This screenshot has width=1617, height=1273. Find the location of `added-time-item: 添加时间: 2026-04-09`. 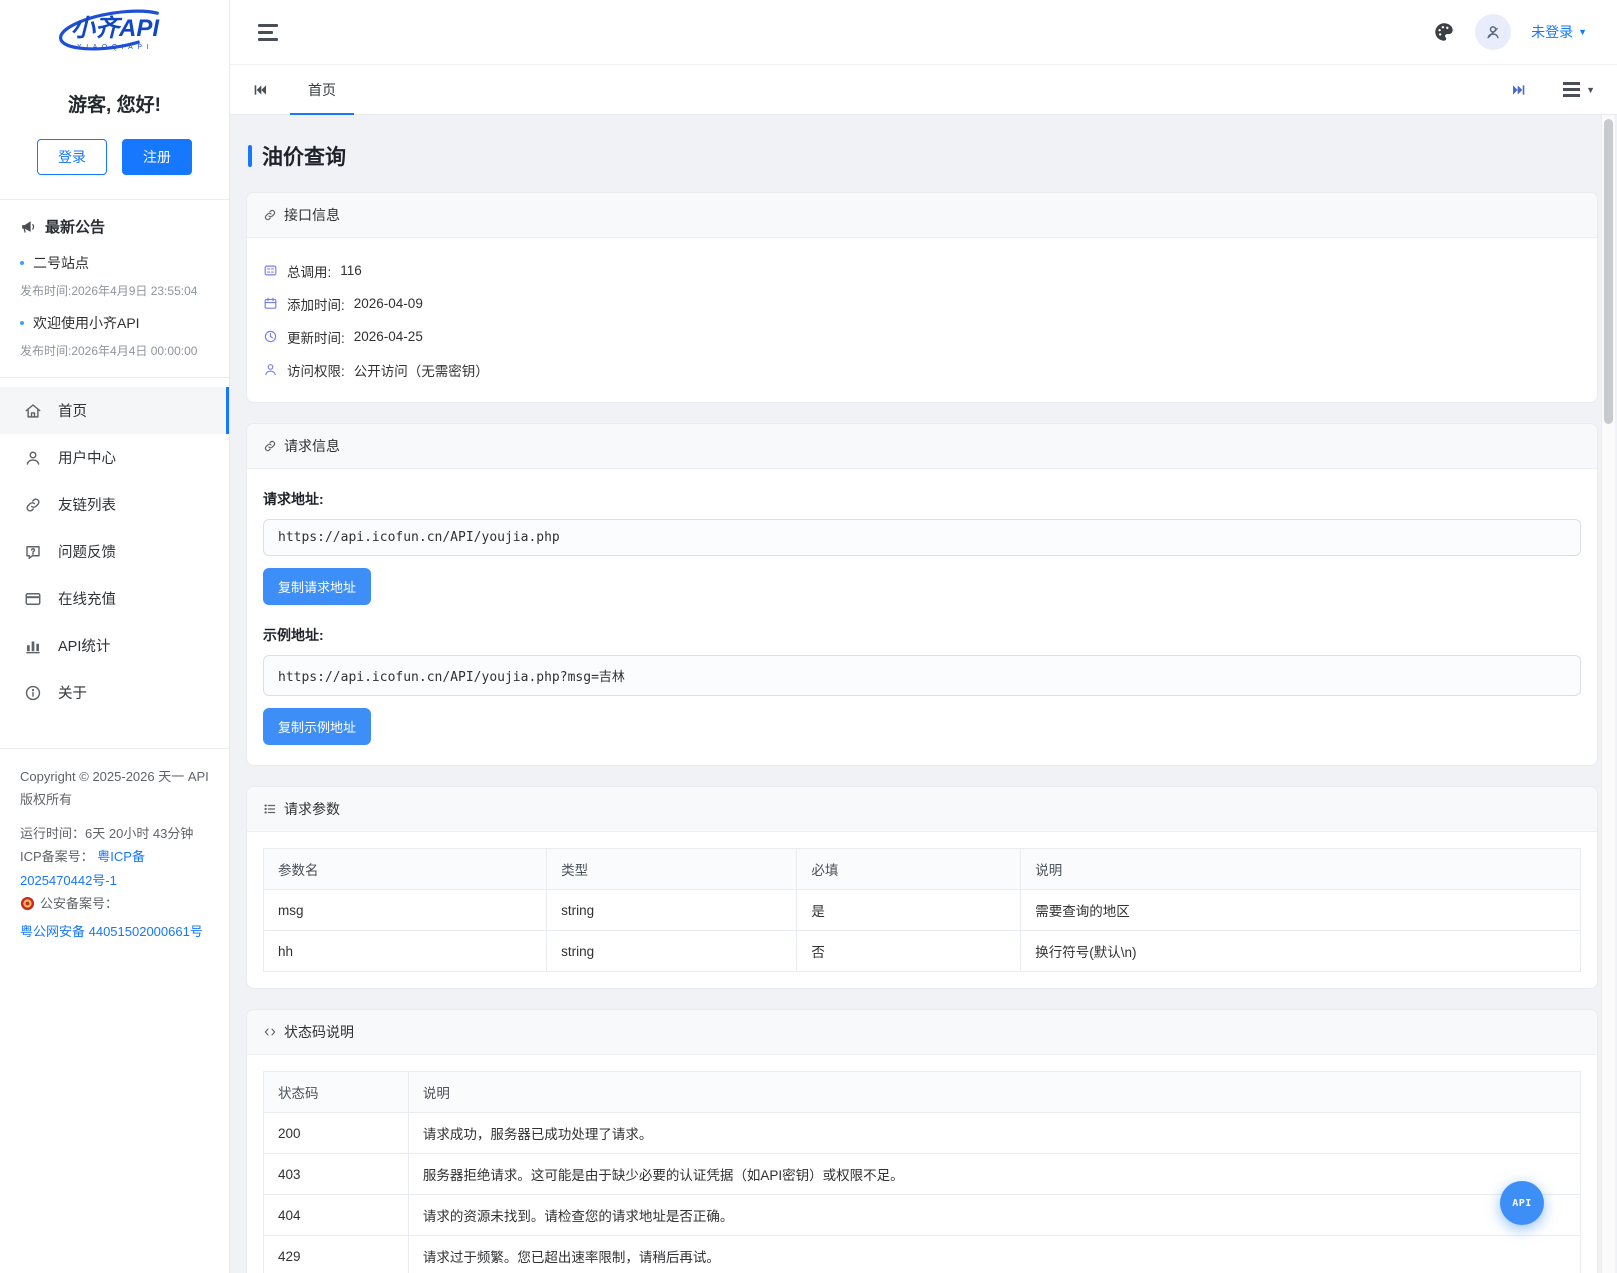

added-time-item: 添加时间: 2026-04-09 is located at coordinates (922, 303).